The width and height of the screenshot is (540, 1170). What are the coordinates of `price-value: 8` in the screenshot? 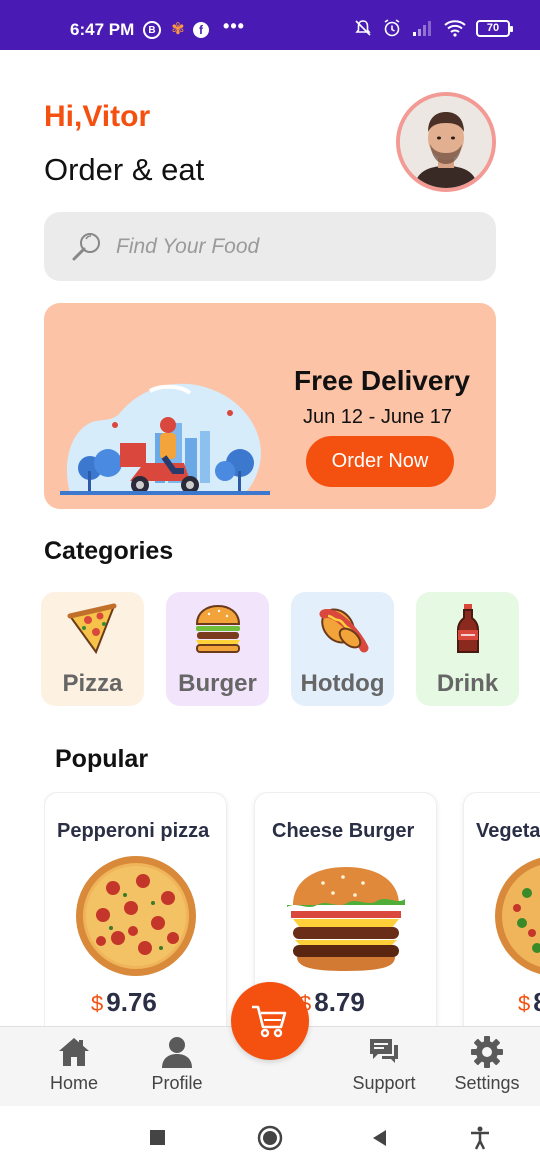 It's located at (536, 1002).